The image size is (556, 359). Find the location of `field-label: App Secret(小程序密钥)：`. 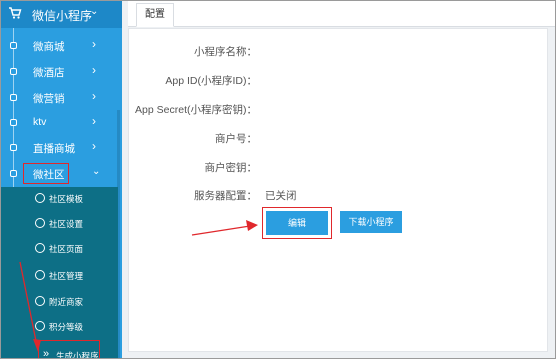

field-label: App Secret(小程序密钥)： is located at coordinates (196, 110).